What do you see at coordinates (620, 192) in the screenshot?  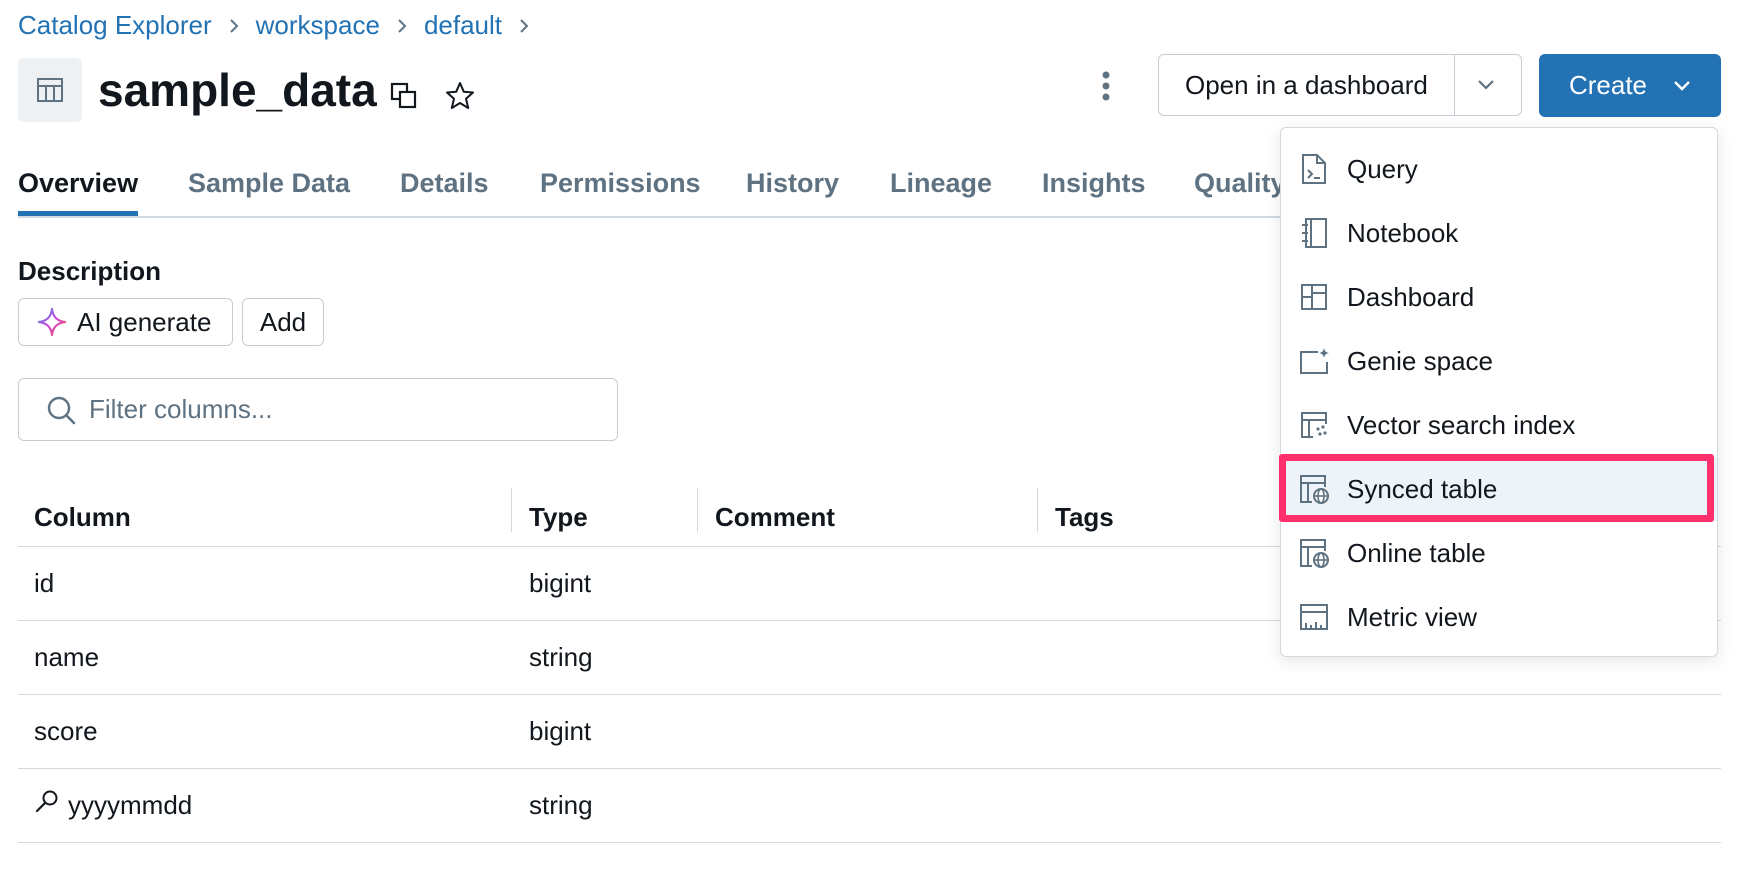 I see `tab-permissions: Permissions` at bounding box center [620, 192].